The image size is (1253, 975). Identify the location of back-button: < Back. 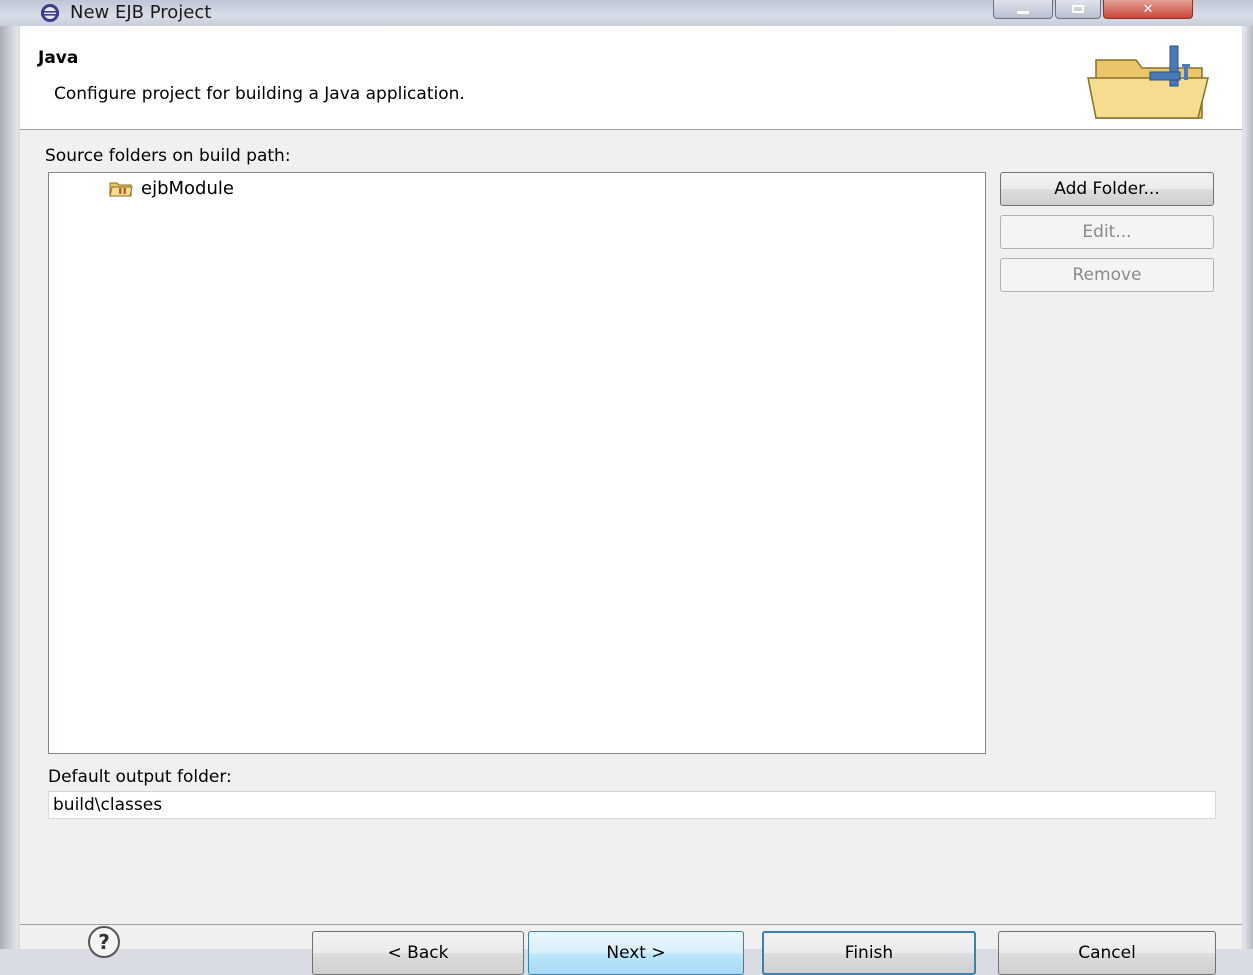
(418, 953).